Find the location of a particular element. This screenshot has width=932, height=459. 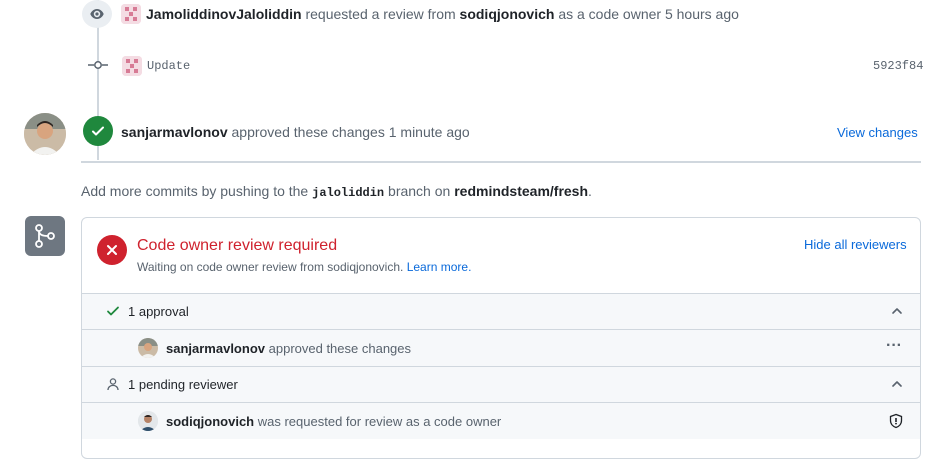

approver-link: sanjarmavlonov is located at coordinates (174, 132).